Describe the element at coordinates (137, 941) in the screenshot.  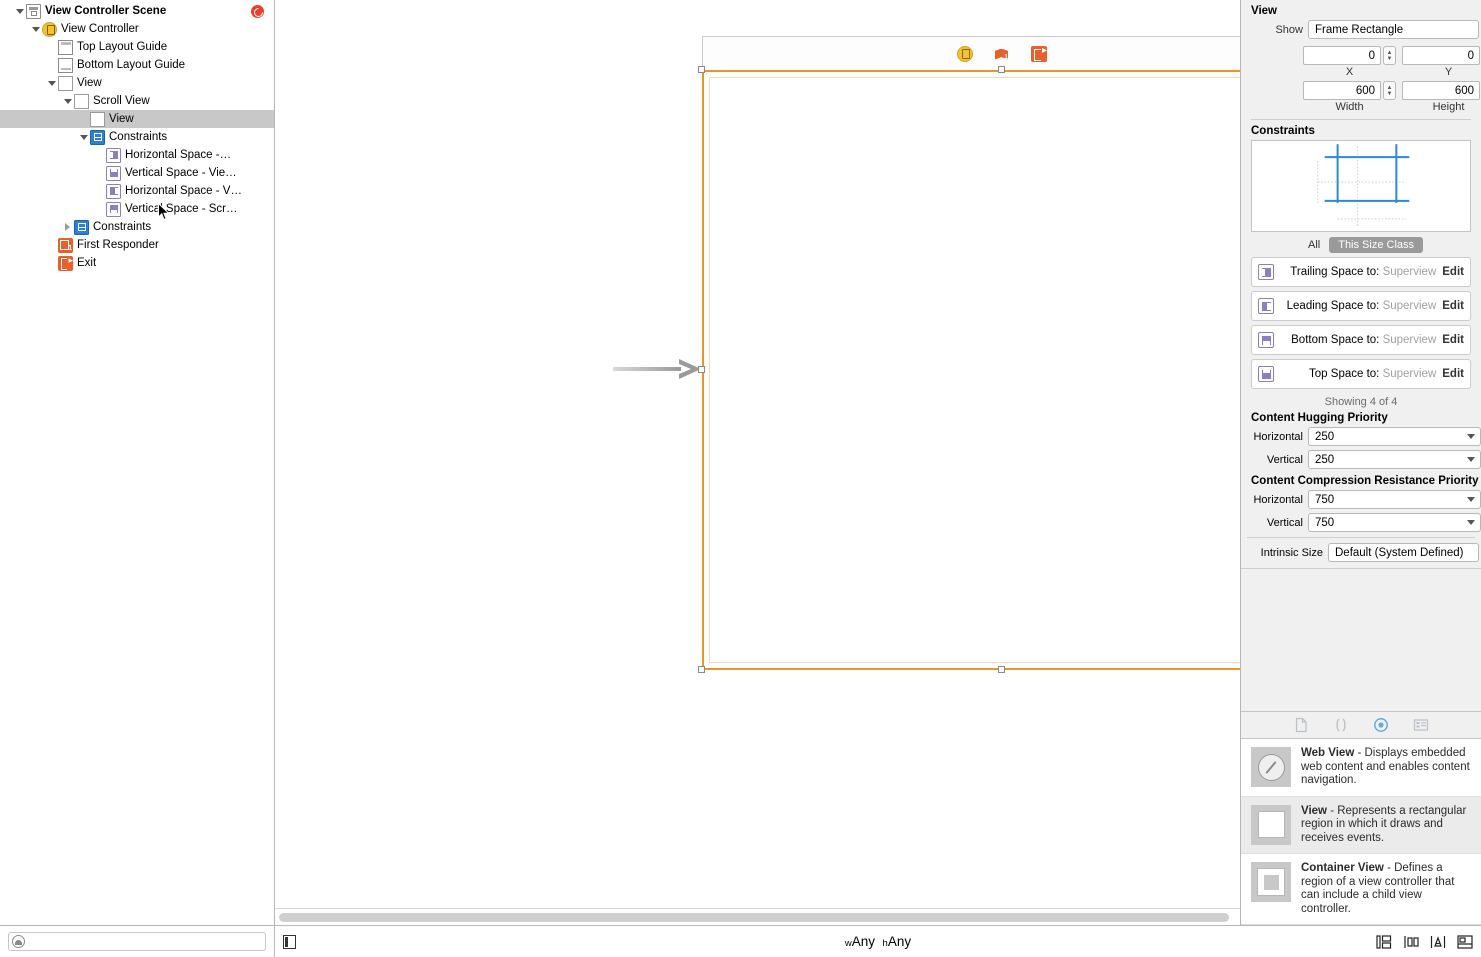
I see `outline-filter-field` at that location.